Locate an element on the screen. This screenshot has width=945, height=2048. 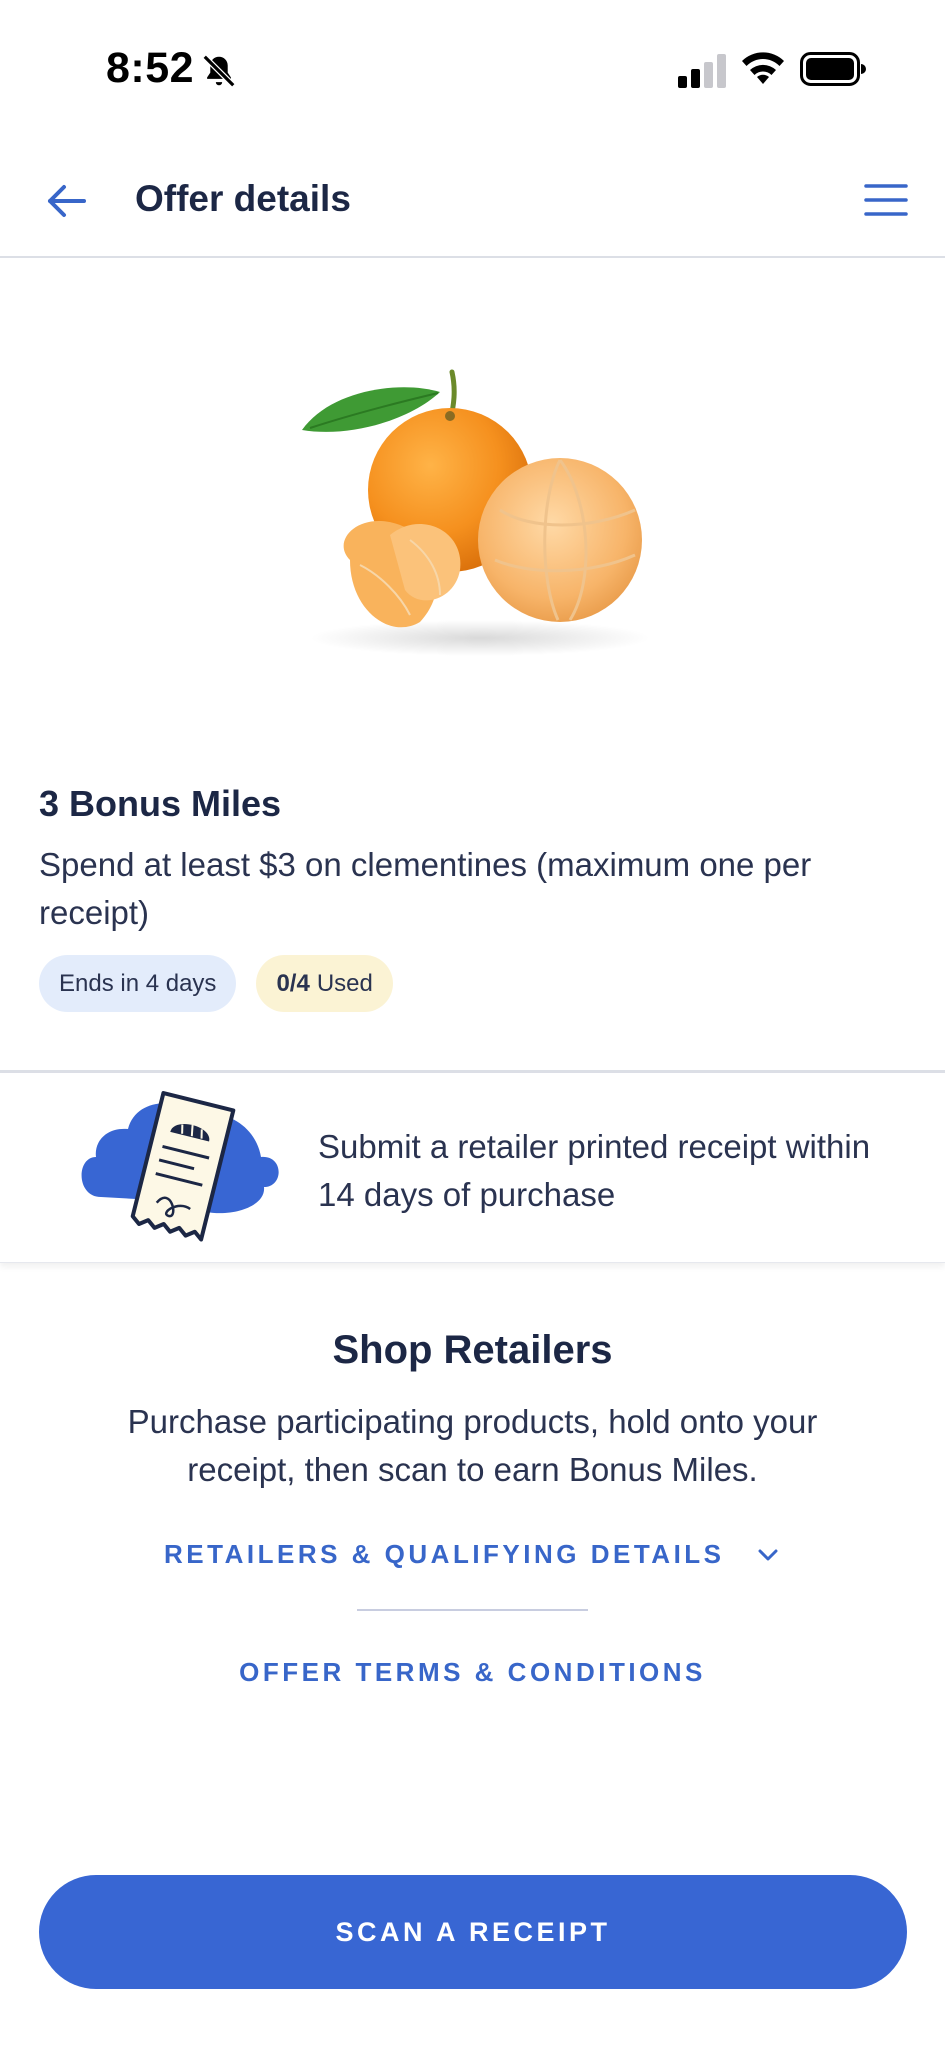
retailers-link-label: RETAILERS & QUALIFYING DETAILS is located at coordinates (444, 1554).